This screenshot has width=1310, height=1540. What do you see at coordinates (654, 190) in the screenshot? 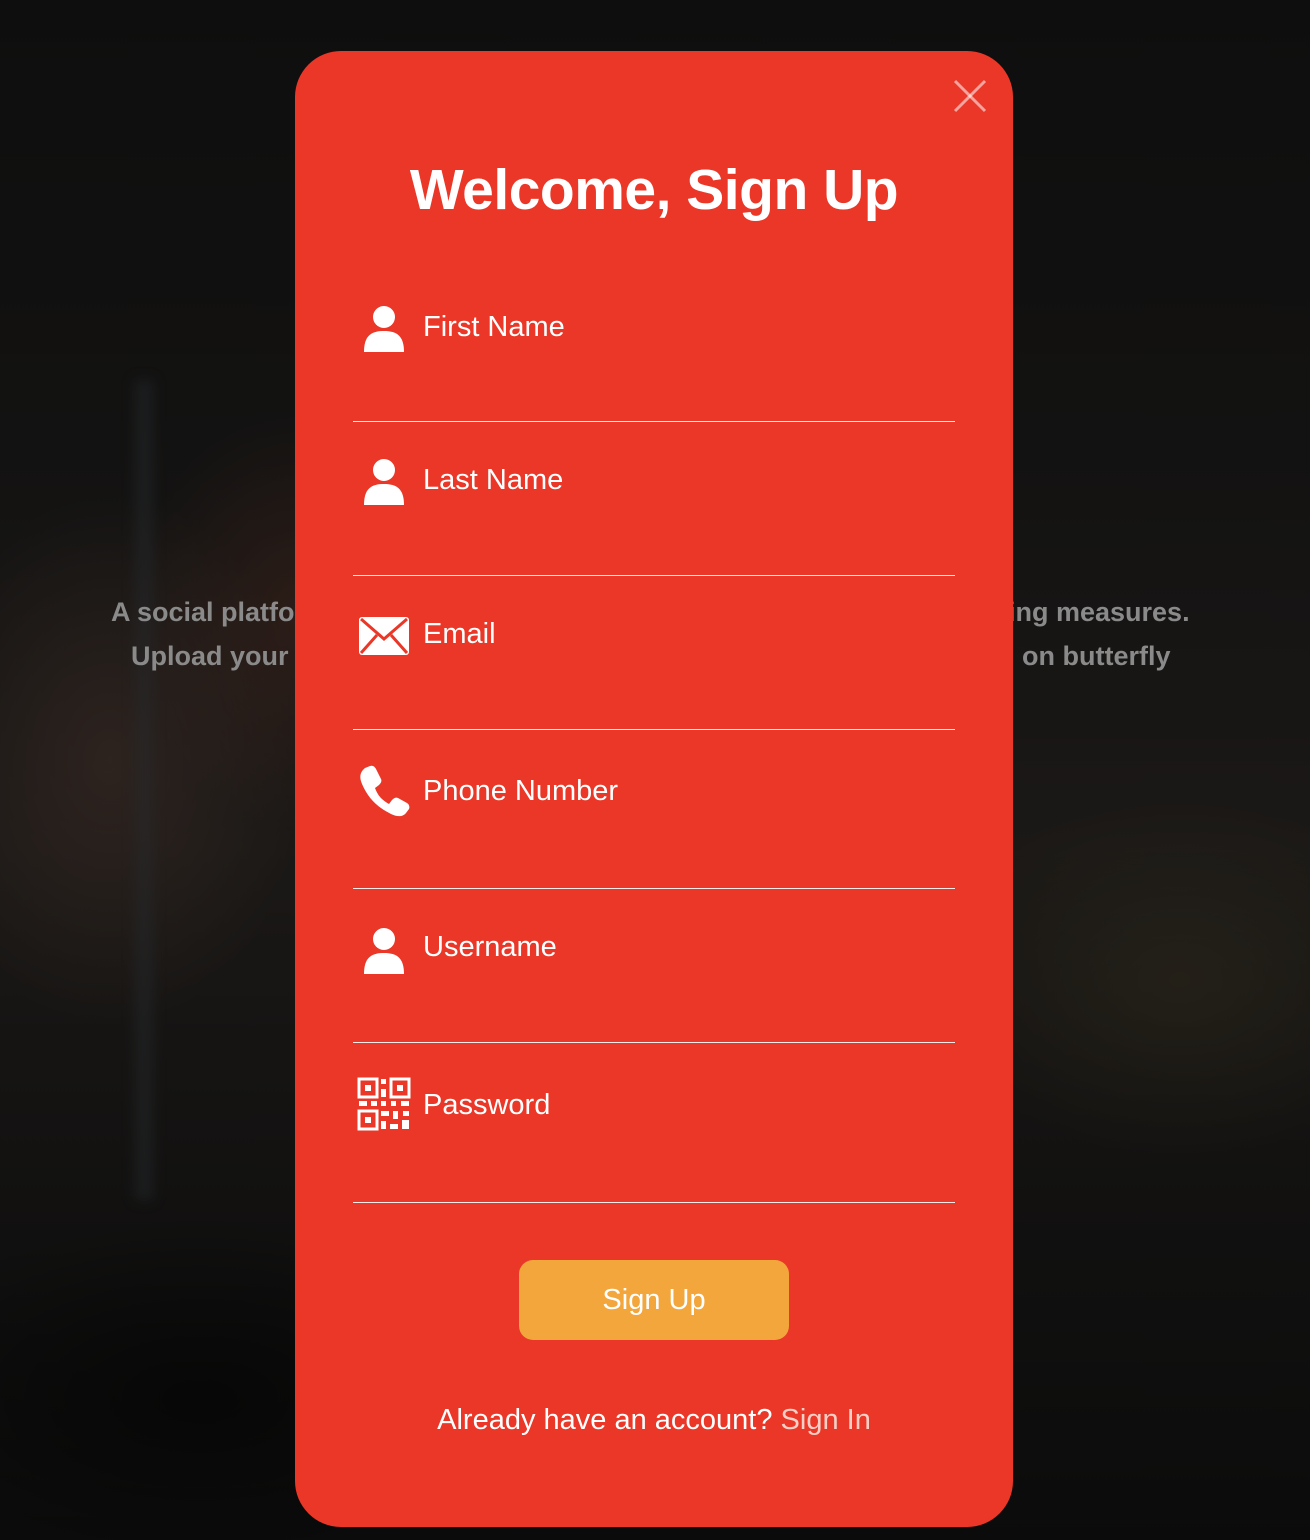
I see `modal-title: Welcome, Sign Up` at bounding box center [654, 190].